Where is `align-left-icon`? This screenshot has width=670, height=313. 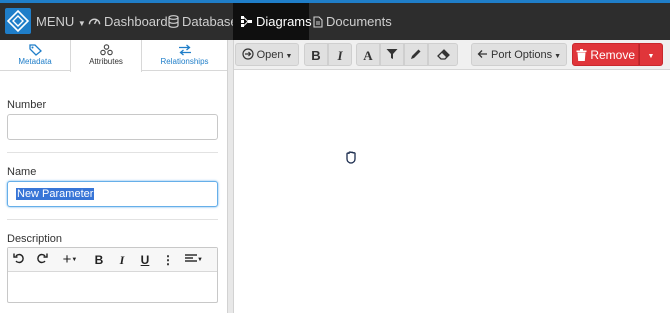
align-left-icon is located at coordinates (191, 258).